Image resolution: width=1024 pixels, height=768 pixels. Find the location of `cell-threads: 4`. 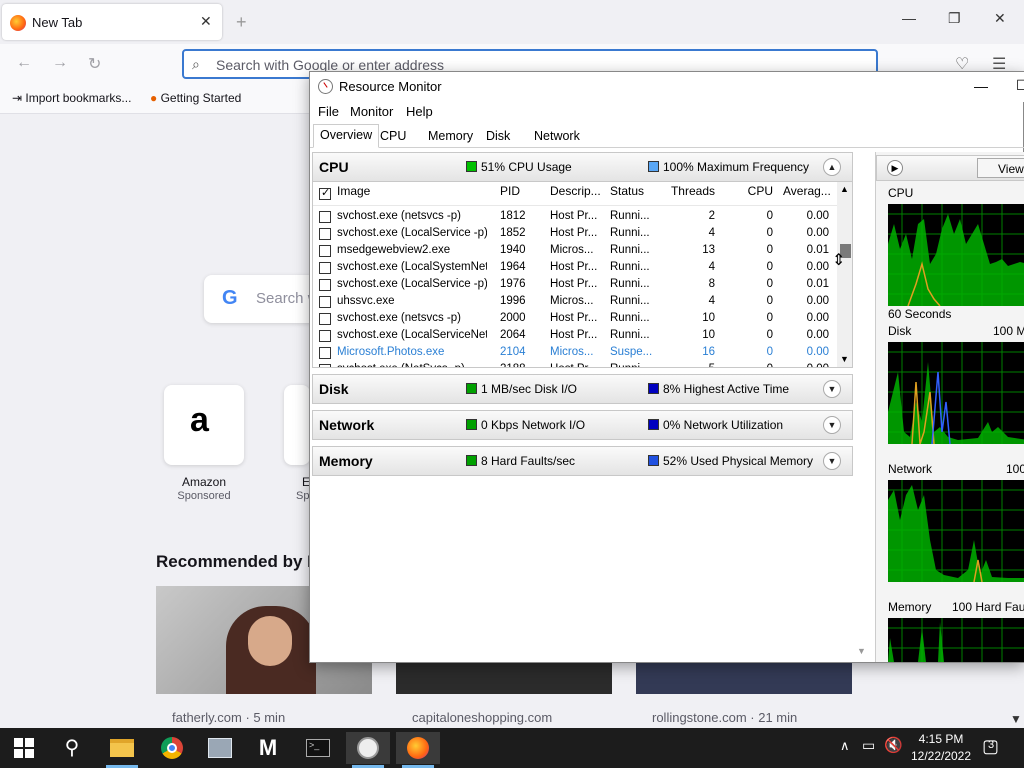

cell-threads: 4 is located at coordinates (711, 233).